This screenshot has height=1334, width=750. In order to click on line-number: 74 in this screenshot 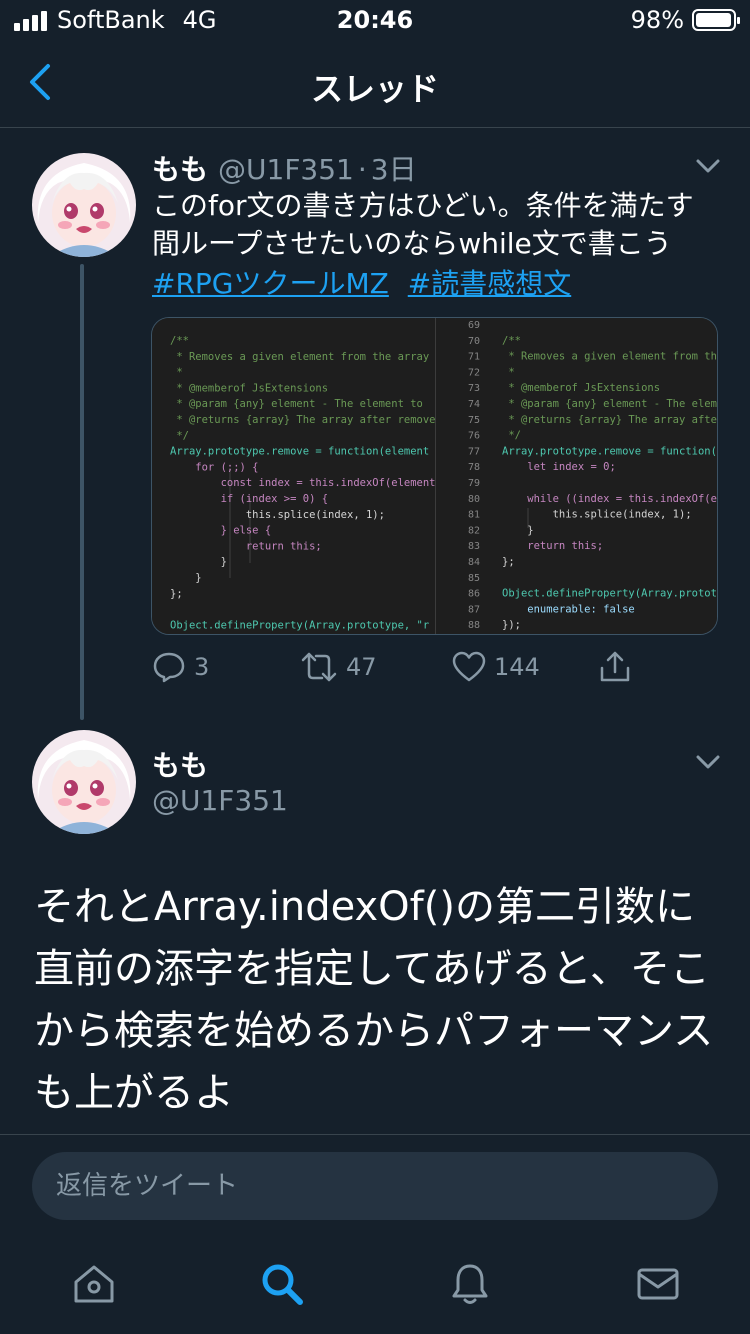, I will do `click(474, 404)`.